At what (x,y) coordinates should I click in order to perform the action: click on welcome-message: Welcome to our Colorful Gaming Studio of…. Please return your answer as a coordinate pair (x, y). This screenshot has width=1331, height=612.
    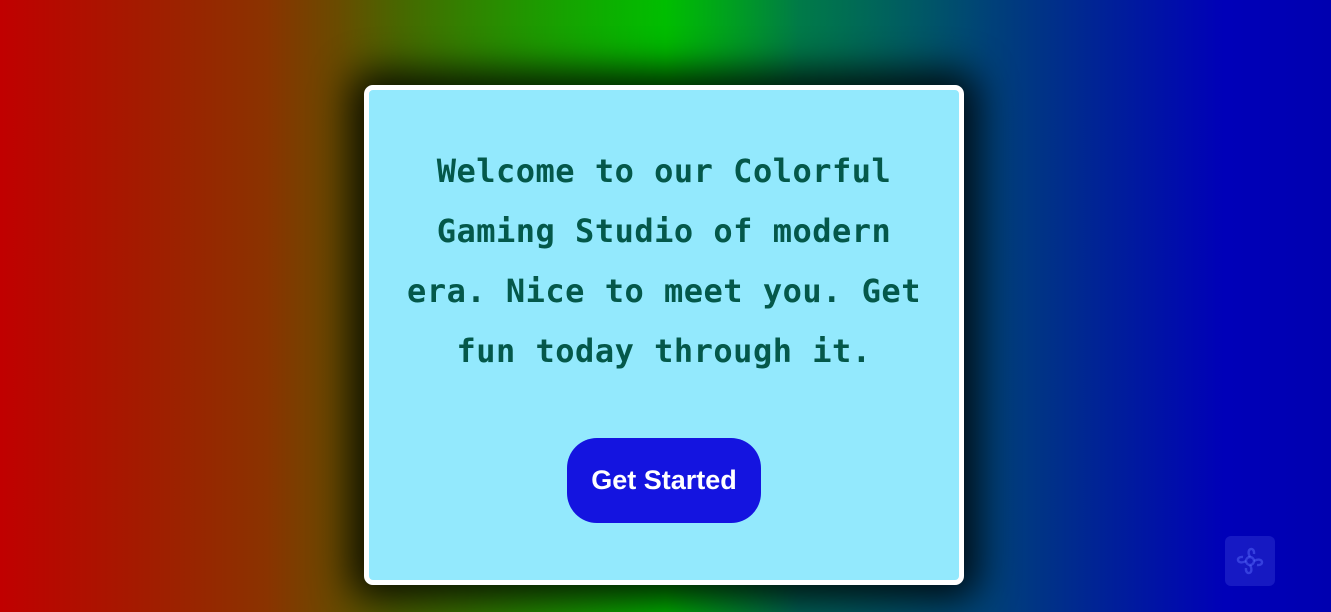
    Looking at the image, I should click on (664, 261).